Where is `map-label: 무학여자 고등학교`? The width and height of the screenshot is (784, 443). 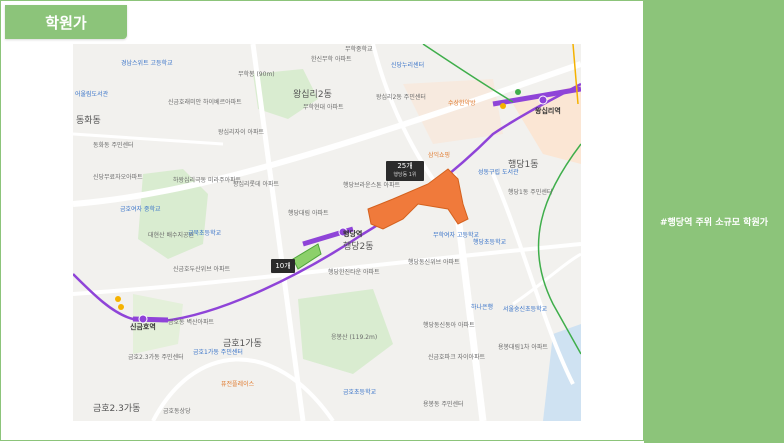 map-label: 무학여자 고등학교 is located at coordinates (456, 235).